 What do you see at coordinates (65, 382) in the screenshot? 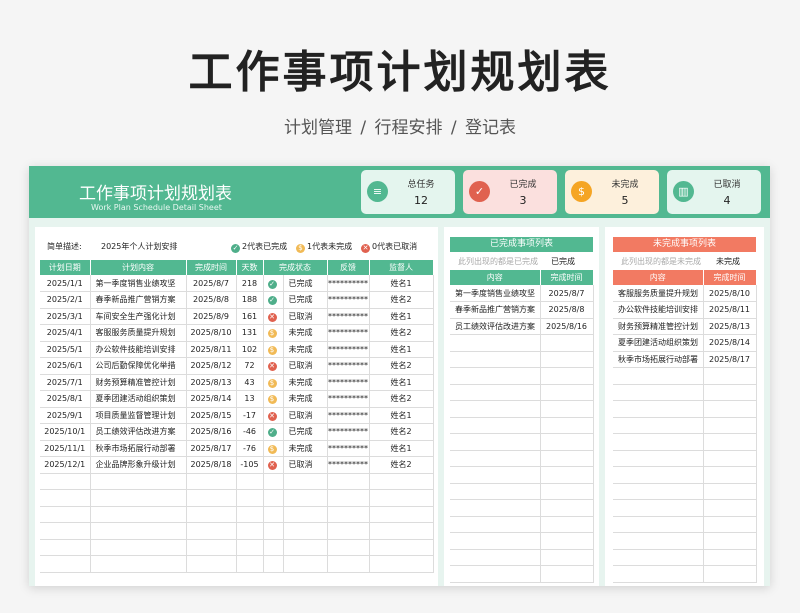
I see `date-cell: 2025/7/1` at bounding box center [65, 382].